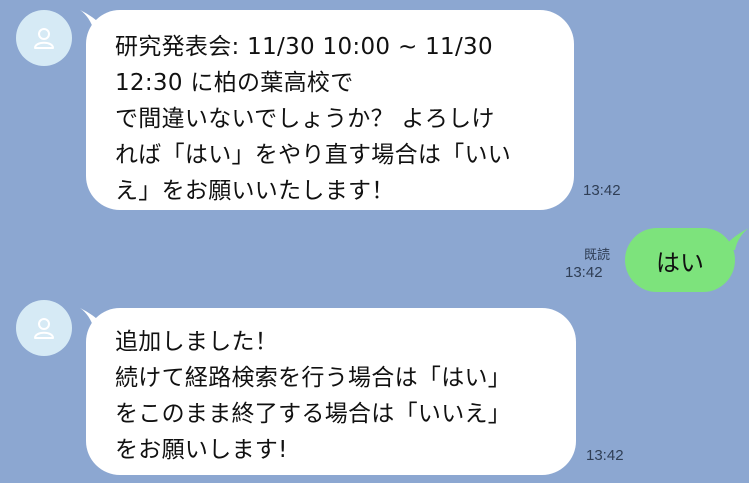  Describe the element at coordinates (305, 119) in the screenshot. I see `message-text-line: で間違いないでしょうか？ よろしけ` at that location.